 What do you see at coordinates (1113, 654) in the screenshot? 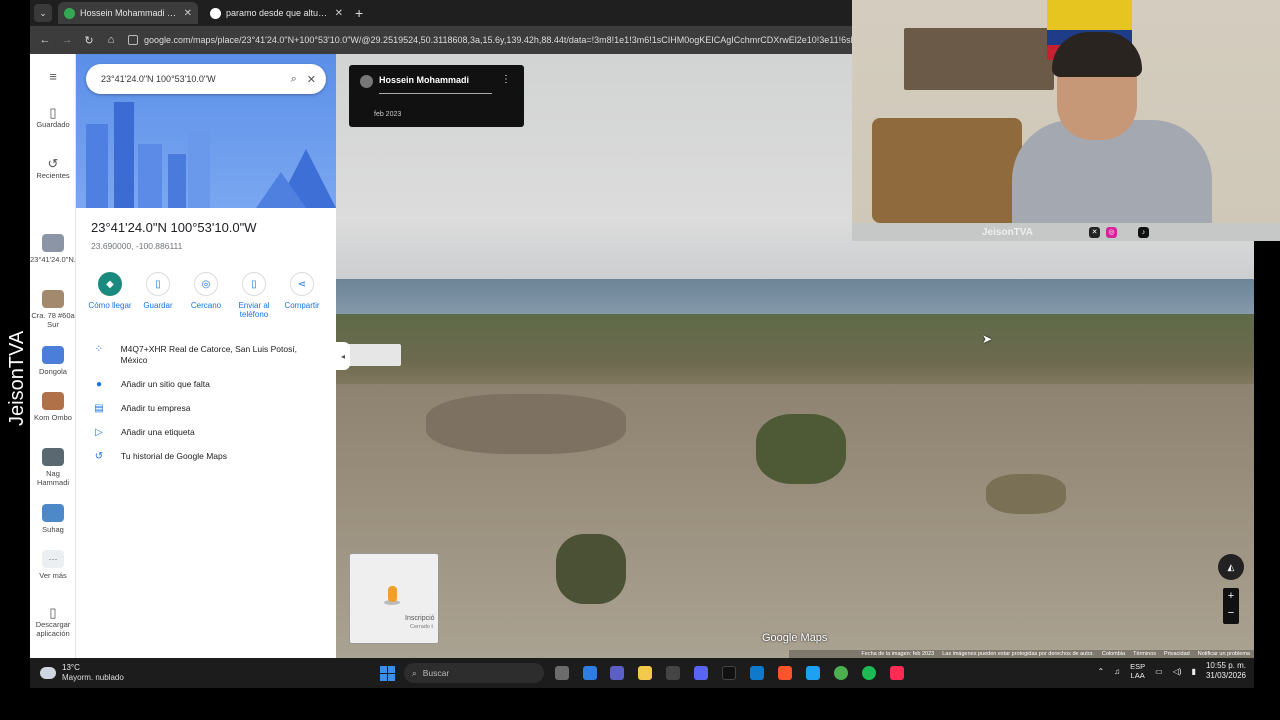
I see `region-link: Colombia` at bounding box center [1113, 654].